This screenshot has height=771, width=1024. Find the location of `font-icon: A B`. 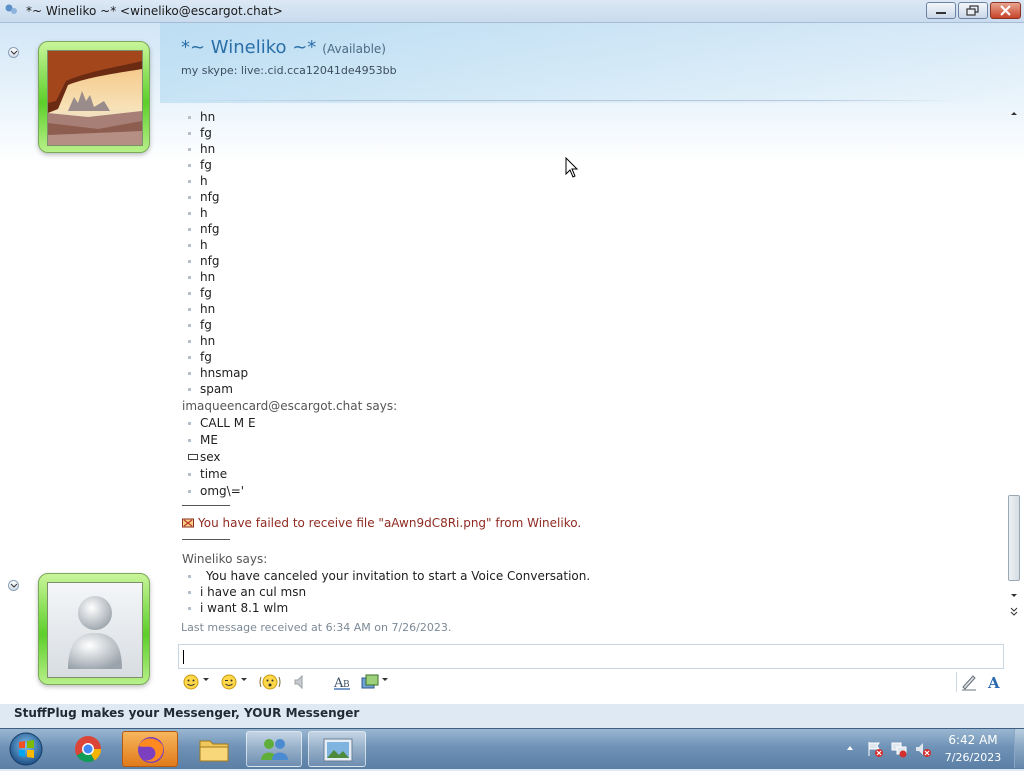

font-icon: A B is located at coordinates (343, 682).